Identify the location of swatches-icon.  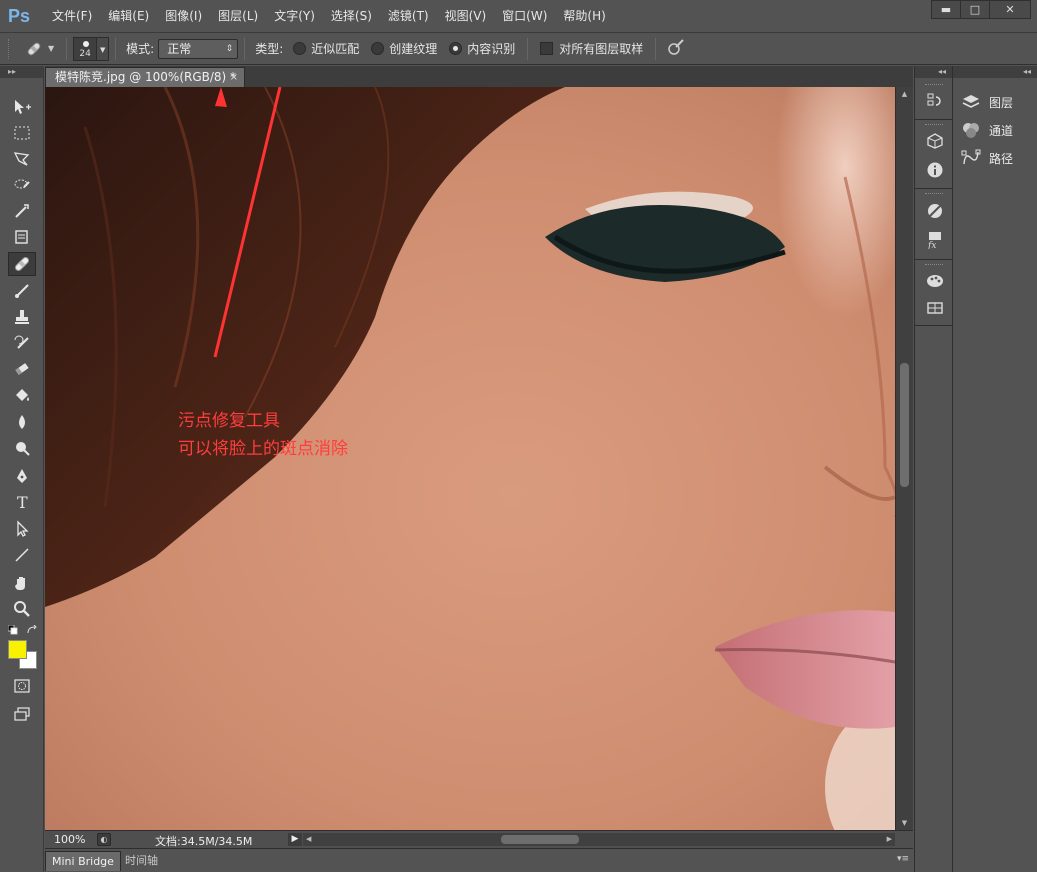
(935, 308).